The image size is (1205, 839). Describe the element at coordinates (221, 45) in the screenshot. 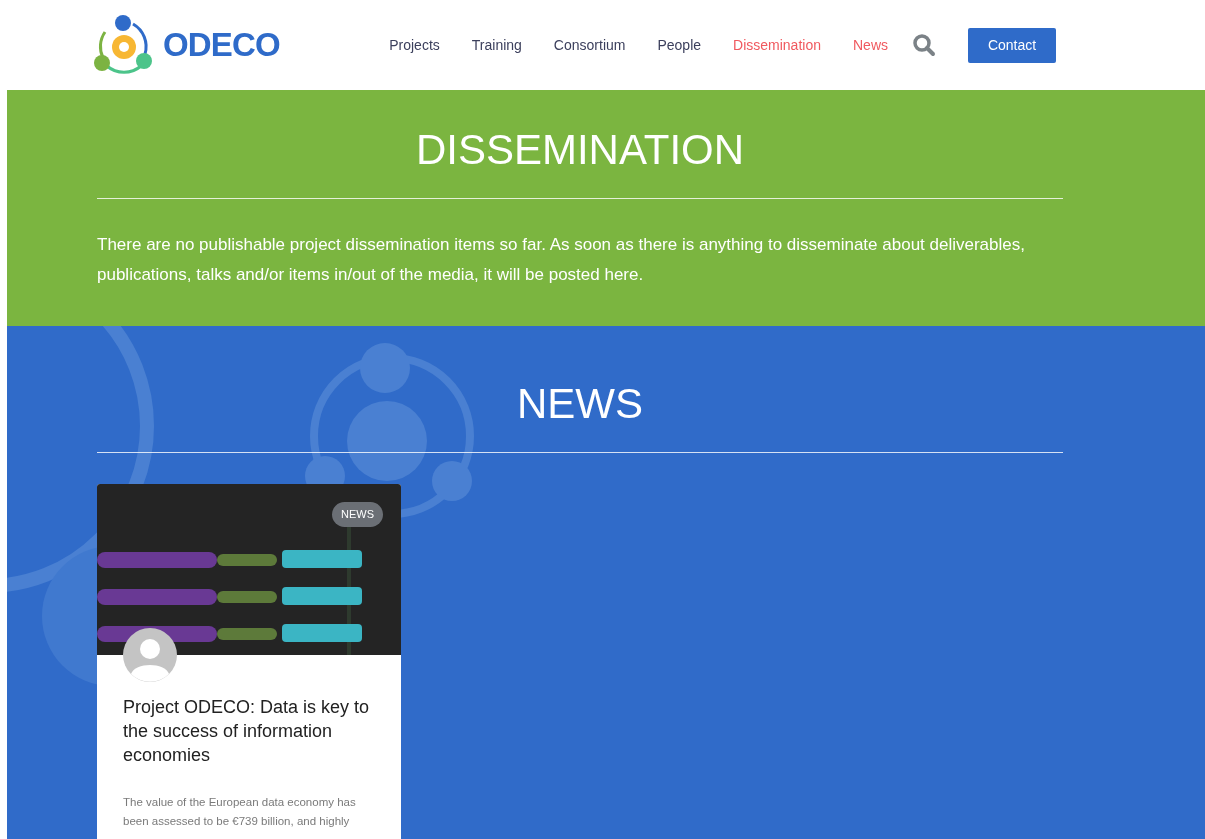

I see `logo-text: ODECO` at that location.